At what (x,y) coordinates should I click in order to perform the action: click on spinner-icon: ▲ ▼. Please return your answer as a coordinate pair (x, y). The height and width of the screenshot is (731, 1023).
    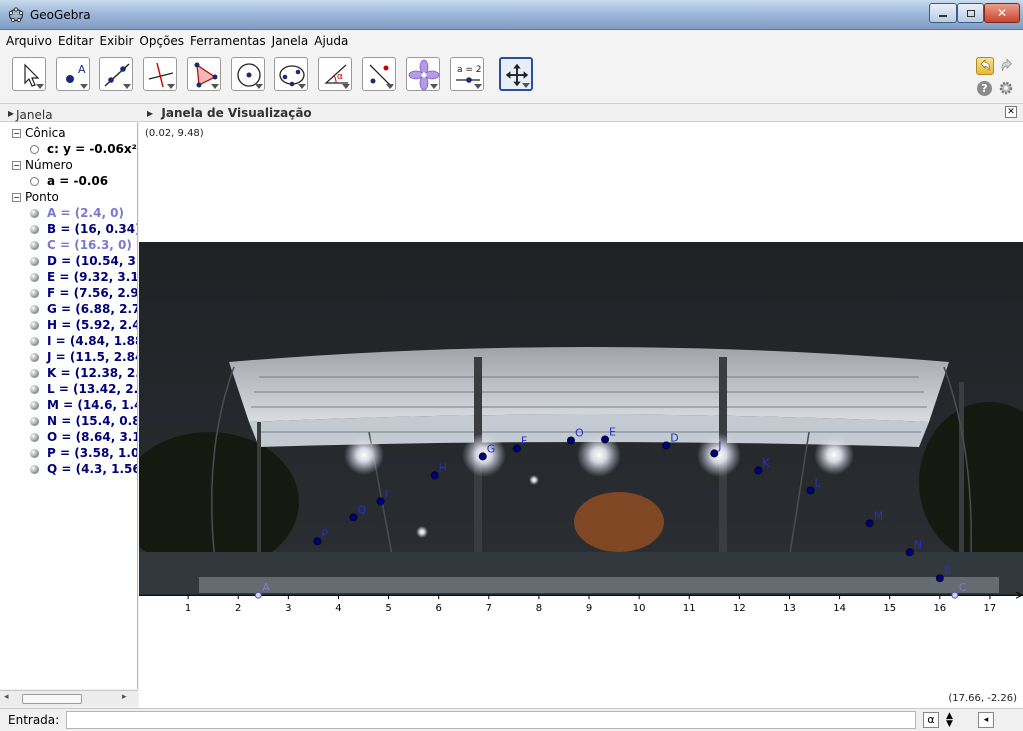
    Looking at the image, I should click on (949, 720).